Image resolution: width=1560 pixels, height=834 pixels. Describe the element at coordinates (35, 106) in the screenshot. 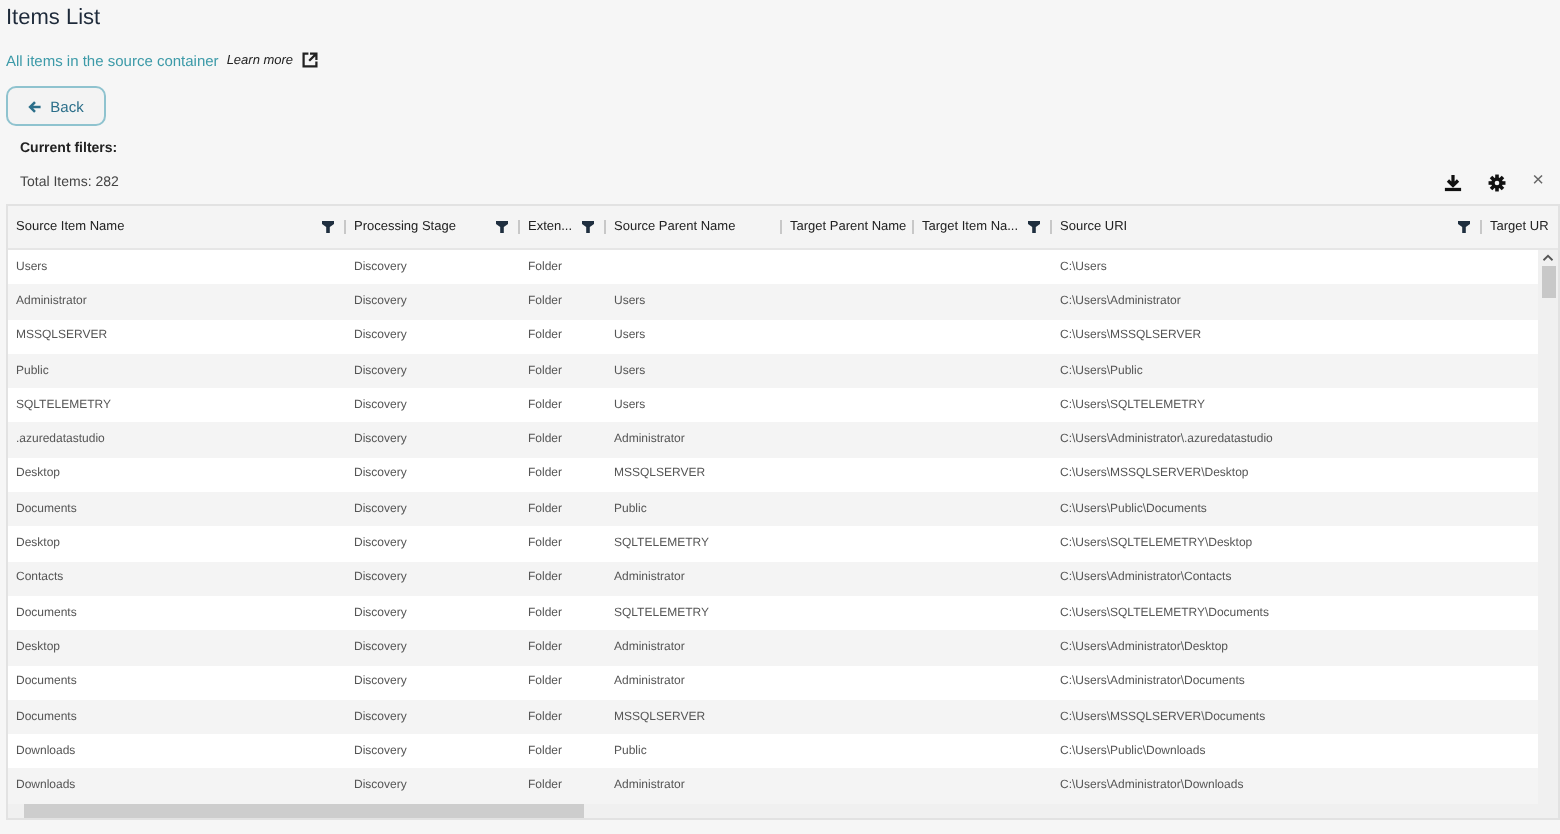

I see `arrow-left-icon` at that location.